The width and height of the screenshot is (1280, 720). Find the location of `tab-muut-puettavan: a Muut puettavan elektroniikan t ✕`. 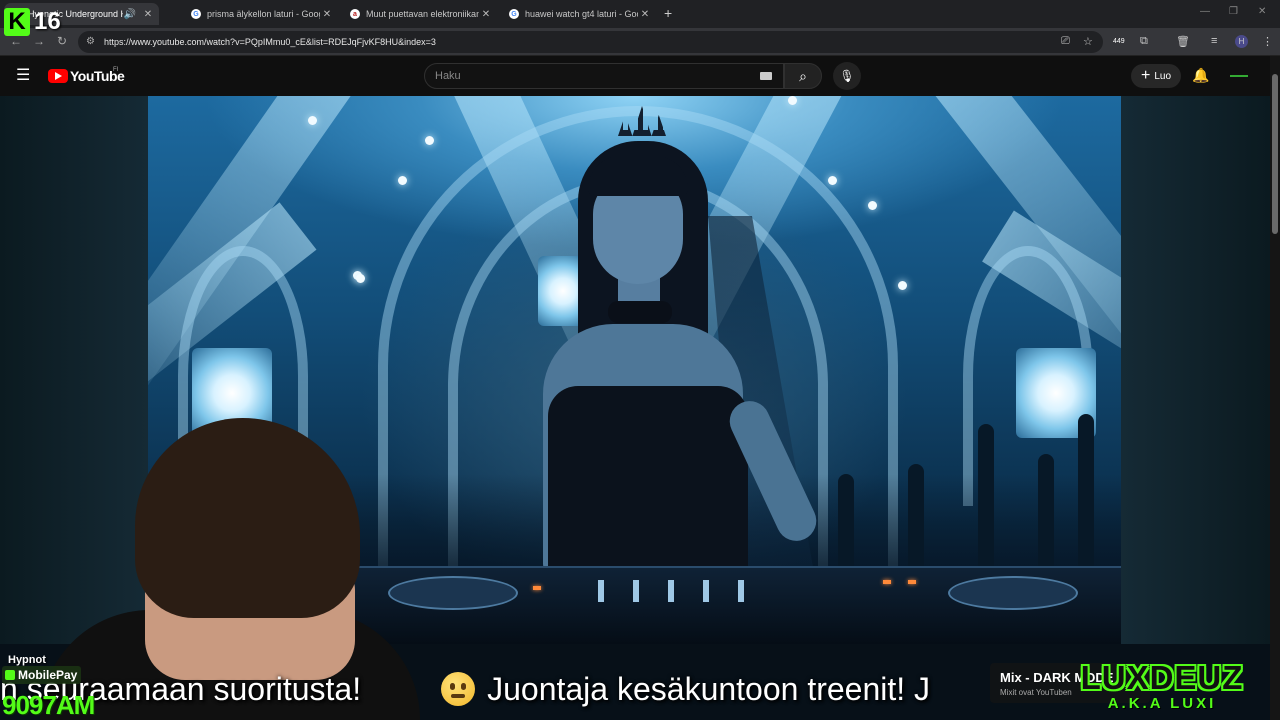

tab-muut-puettavan: a Muut puettavan elektroniikan t ✕ is located at coordinates (419, 14).